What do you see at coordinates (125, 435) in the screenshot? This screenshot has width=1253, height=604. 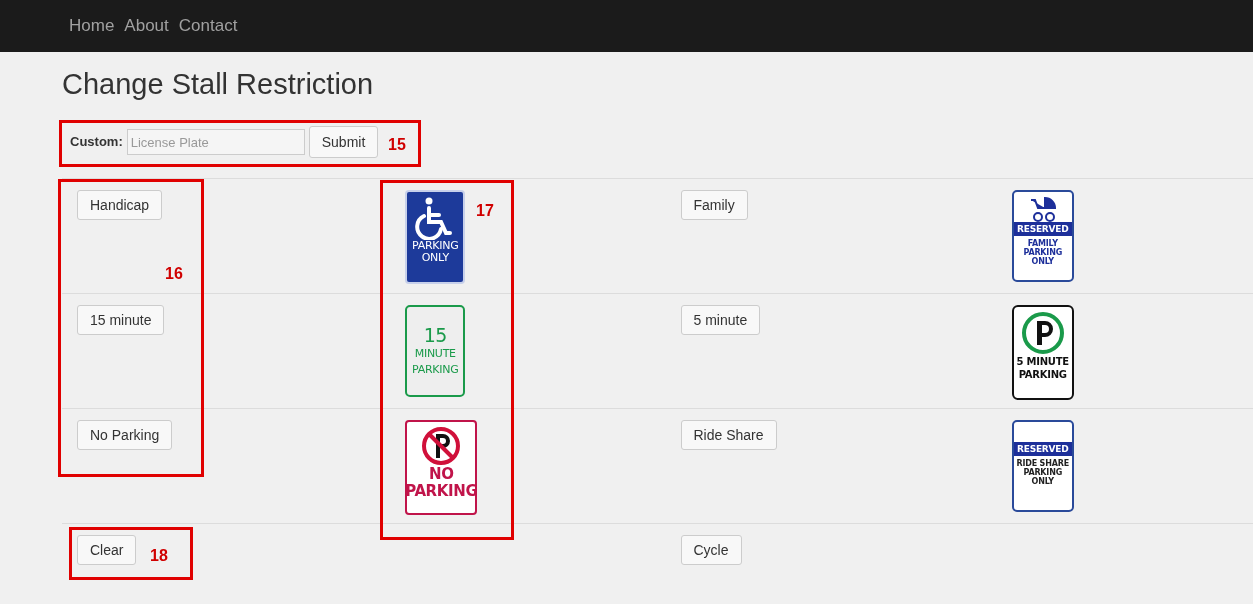 I see `option-button: No Parking` at bounding box center [125, 435].